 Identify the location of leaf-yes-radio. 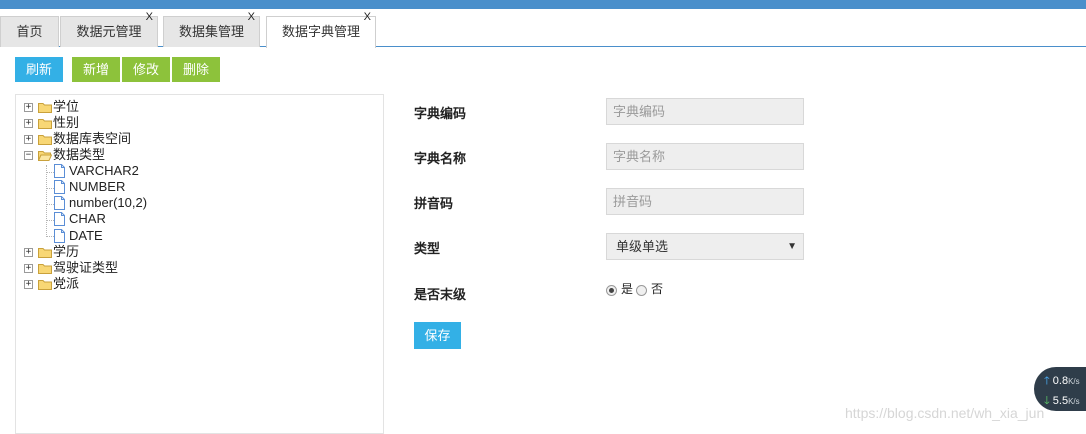
(611, 290).